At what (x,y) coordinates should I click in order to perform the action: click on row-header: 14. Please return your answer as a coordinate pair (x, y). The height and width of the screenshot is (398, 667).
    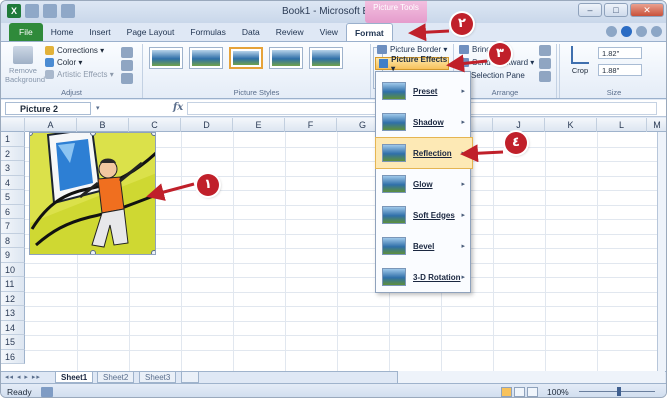
    Looking at the image, I should click on (13, 327).